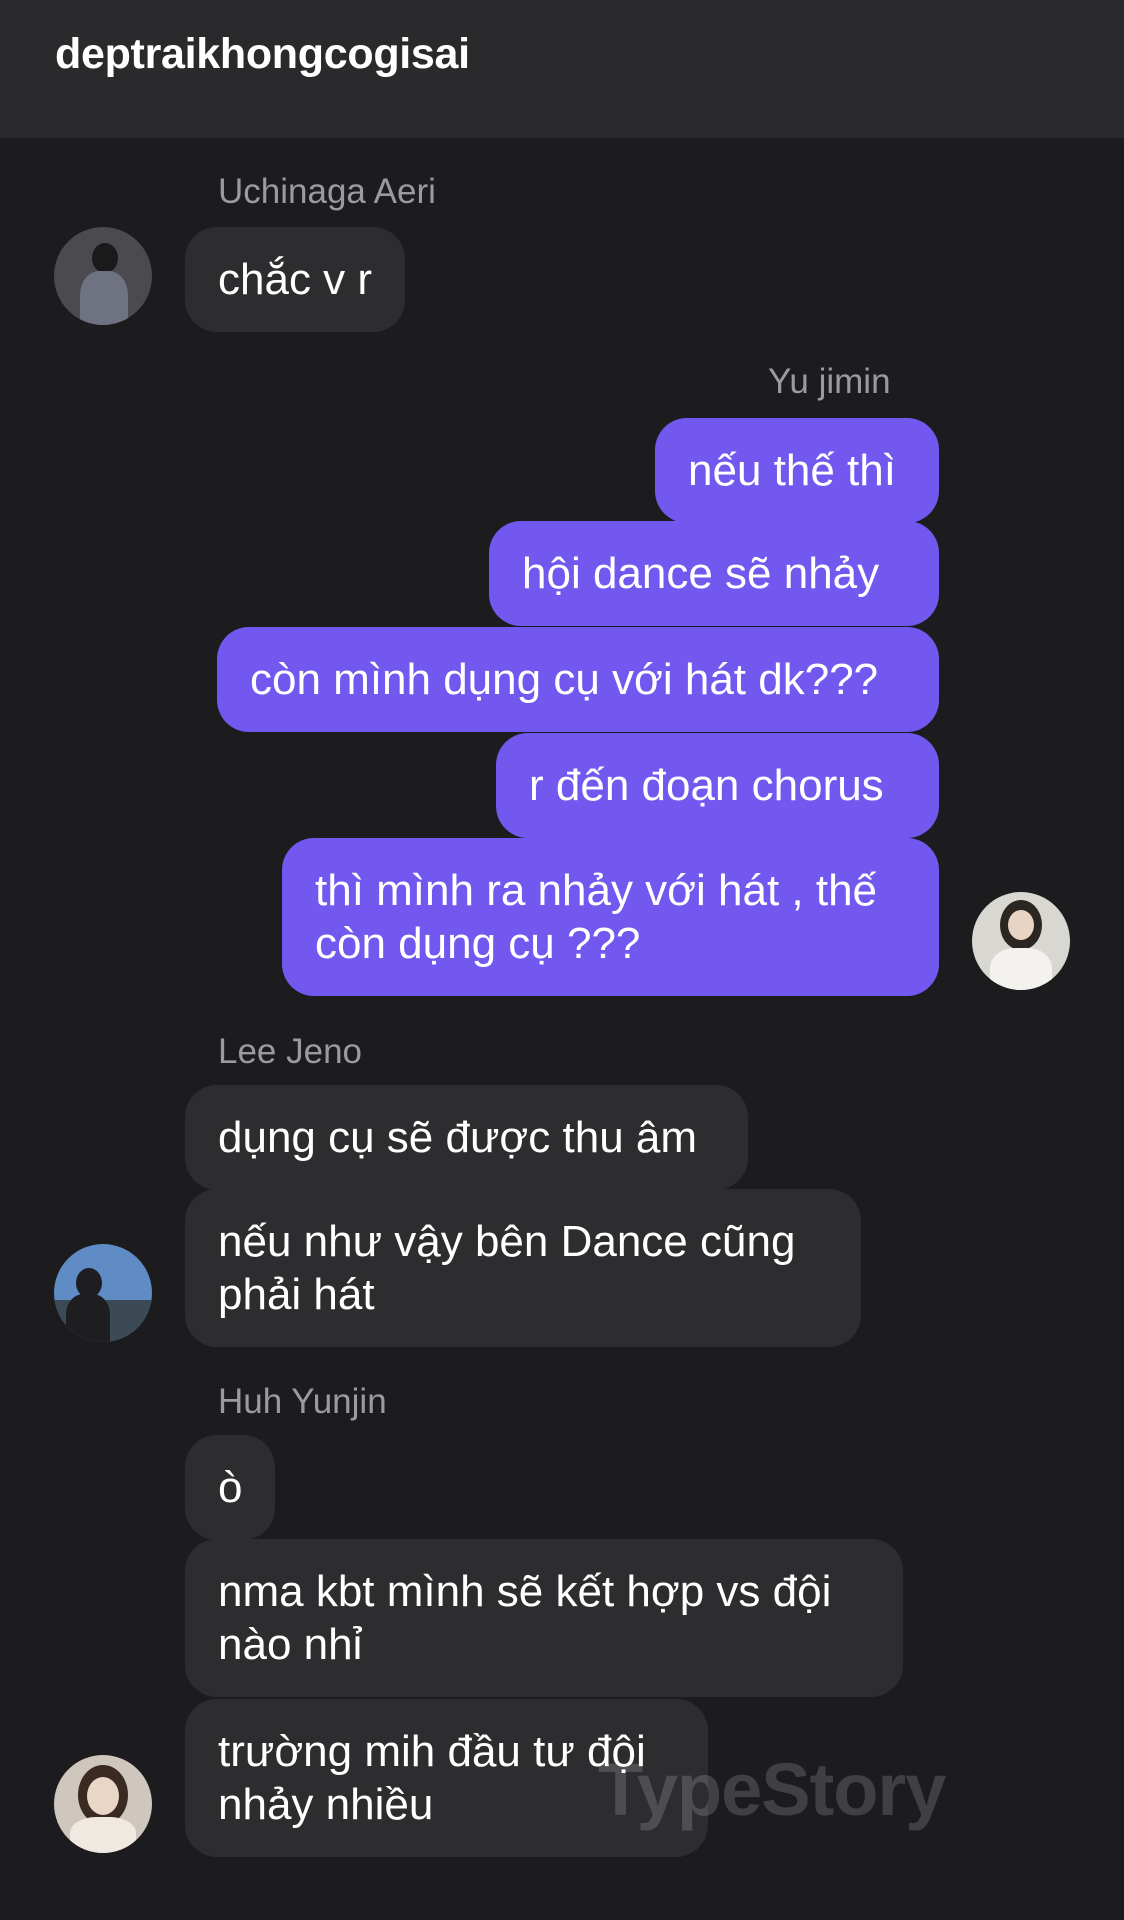 Image resolution: width=1124 pixels, height=1920 pixels. I want to click on message-bubble: nếu như vậy bên Dance cũng phải hát, so click(523, 1268).